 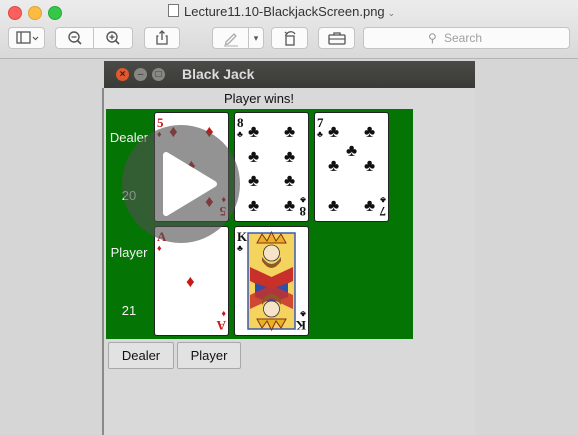 I want to click on share-icon, so click(x=162, y=37).